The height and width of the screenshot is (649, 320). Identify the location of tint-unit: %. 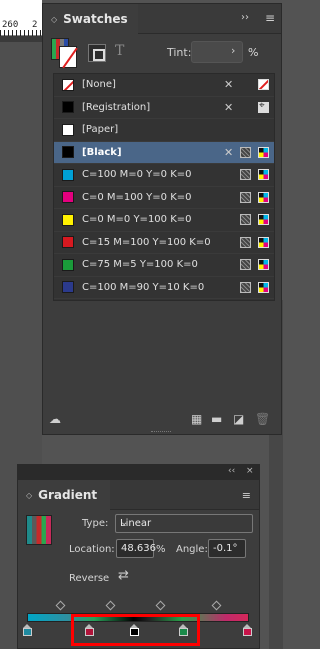
(253, 52).